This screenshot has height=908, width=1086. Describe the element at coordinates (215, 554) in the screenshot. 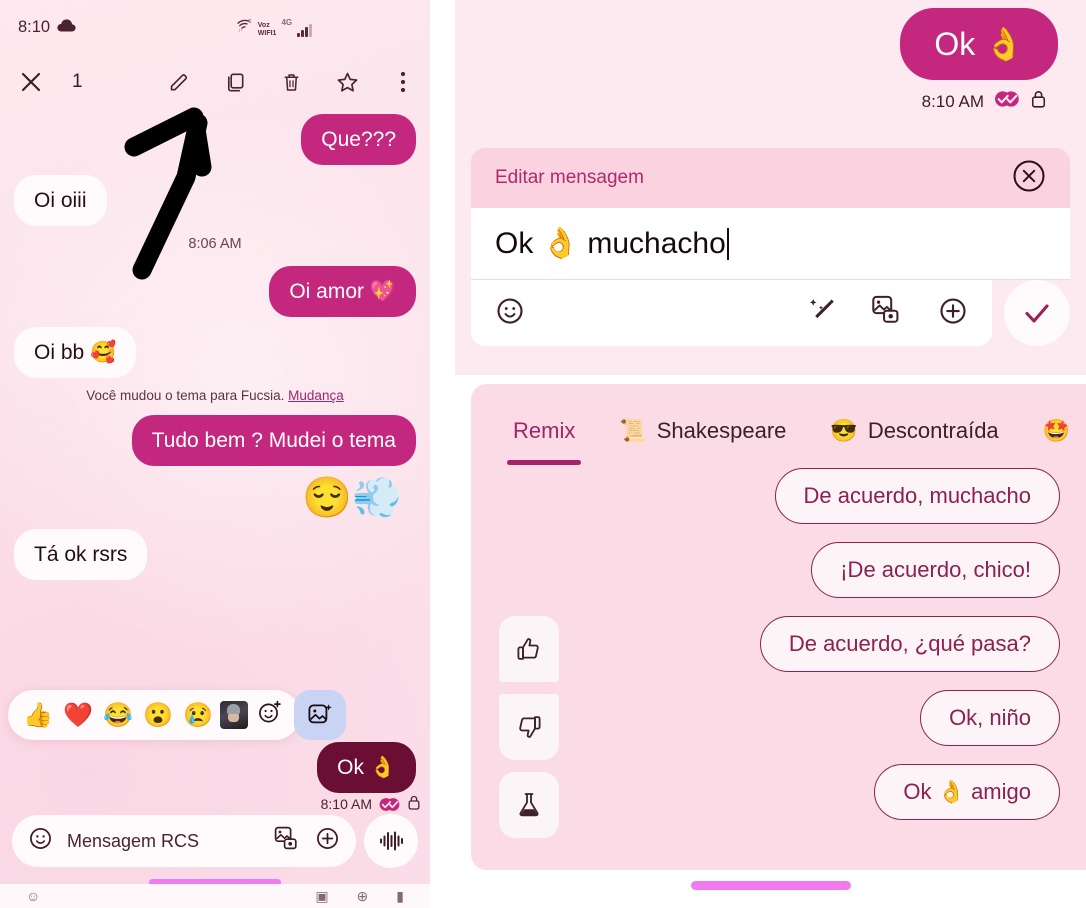

I see `message-row: Tá ok rsrs` at that location.